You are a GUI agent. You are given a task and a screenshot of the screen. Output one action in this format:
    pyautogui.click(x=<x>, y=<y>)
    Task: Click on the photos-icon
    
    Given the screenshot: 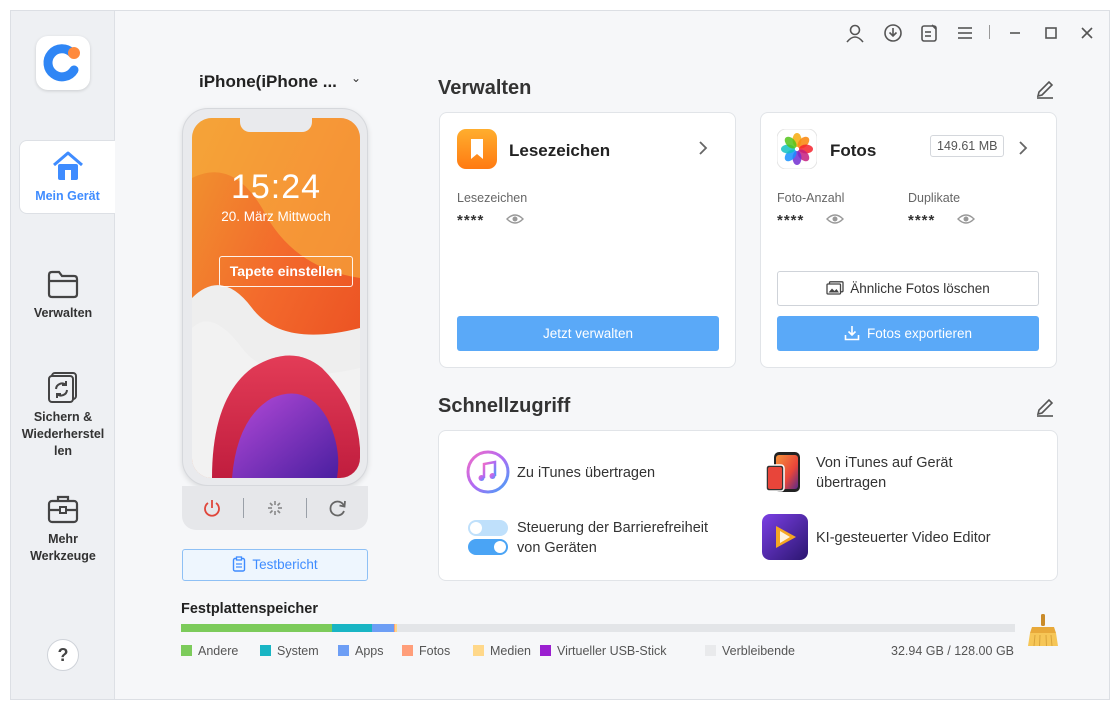 What is the action you would take?
    pyautogui.click(x=797, y=149)
    